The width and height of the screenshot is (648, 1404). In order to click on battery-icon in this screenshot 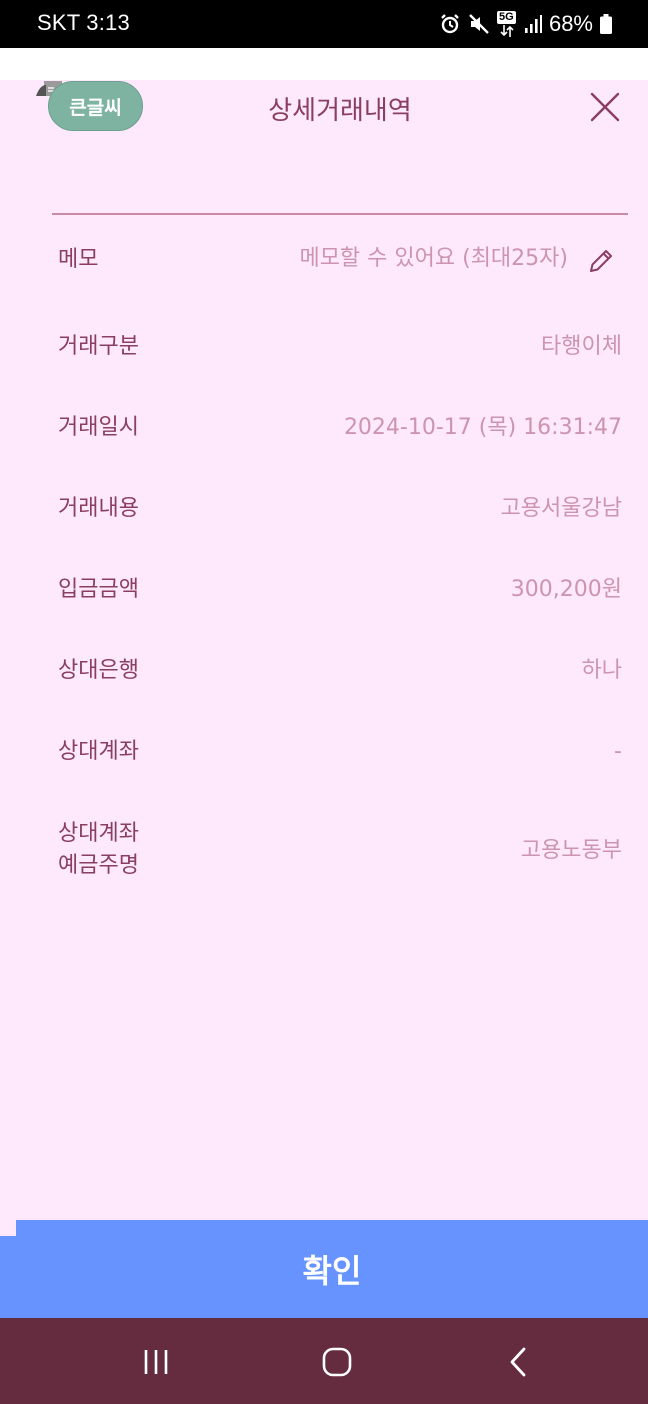, I will do `click(606, 24)`.